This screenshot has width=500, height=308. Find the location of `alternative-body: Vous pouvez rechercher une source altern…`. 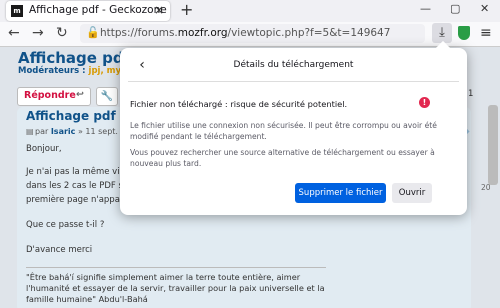

alternative-body: Vous pouvez rechercher une source altern… is located at coordinates (282, 158).